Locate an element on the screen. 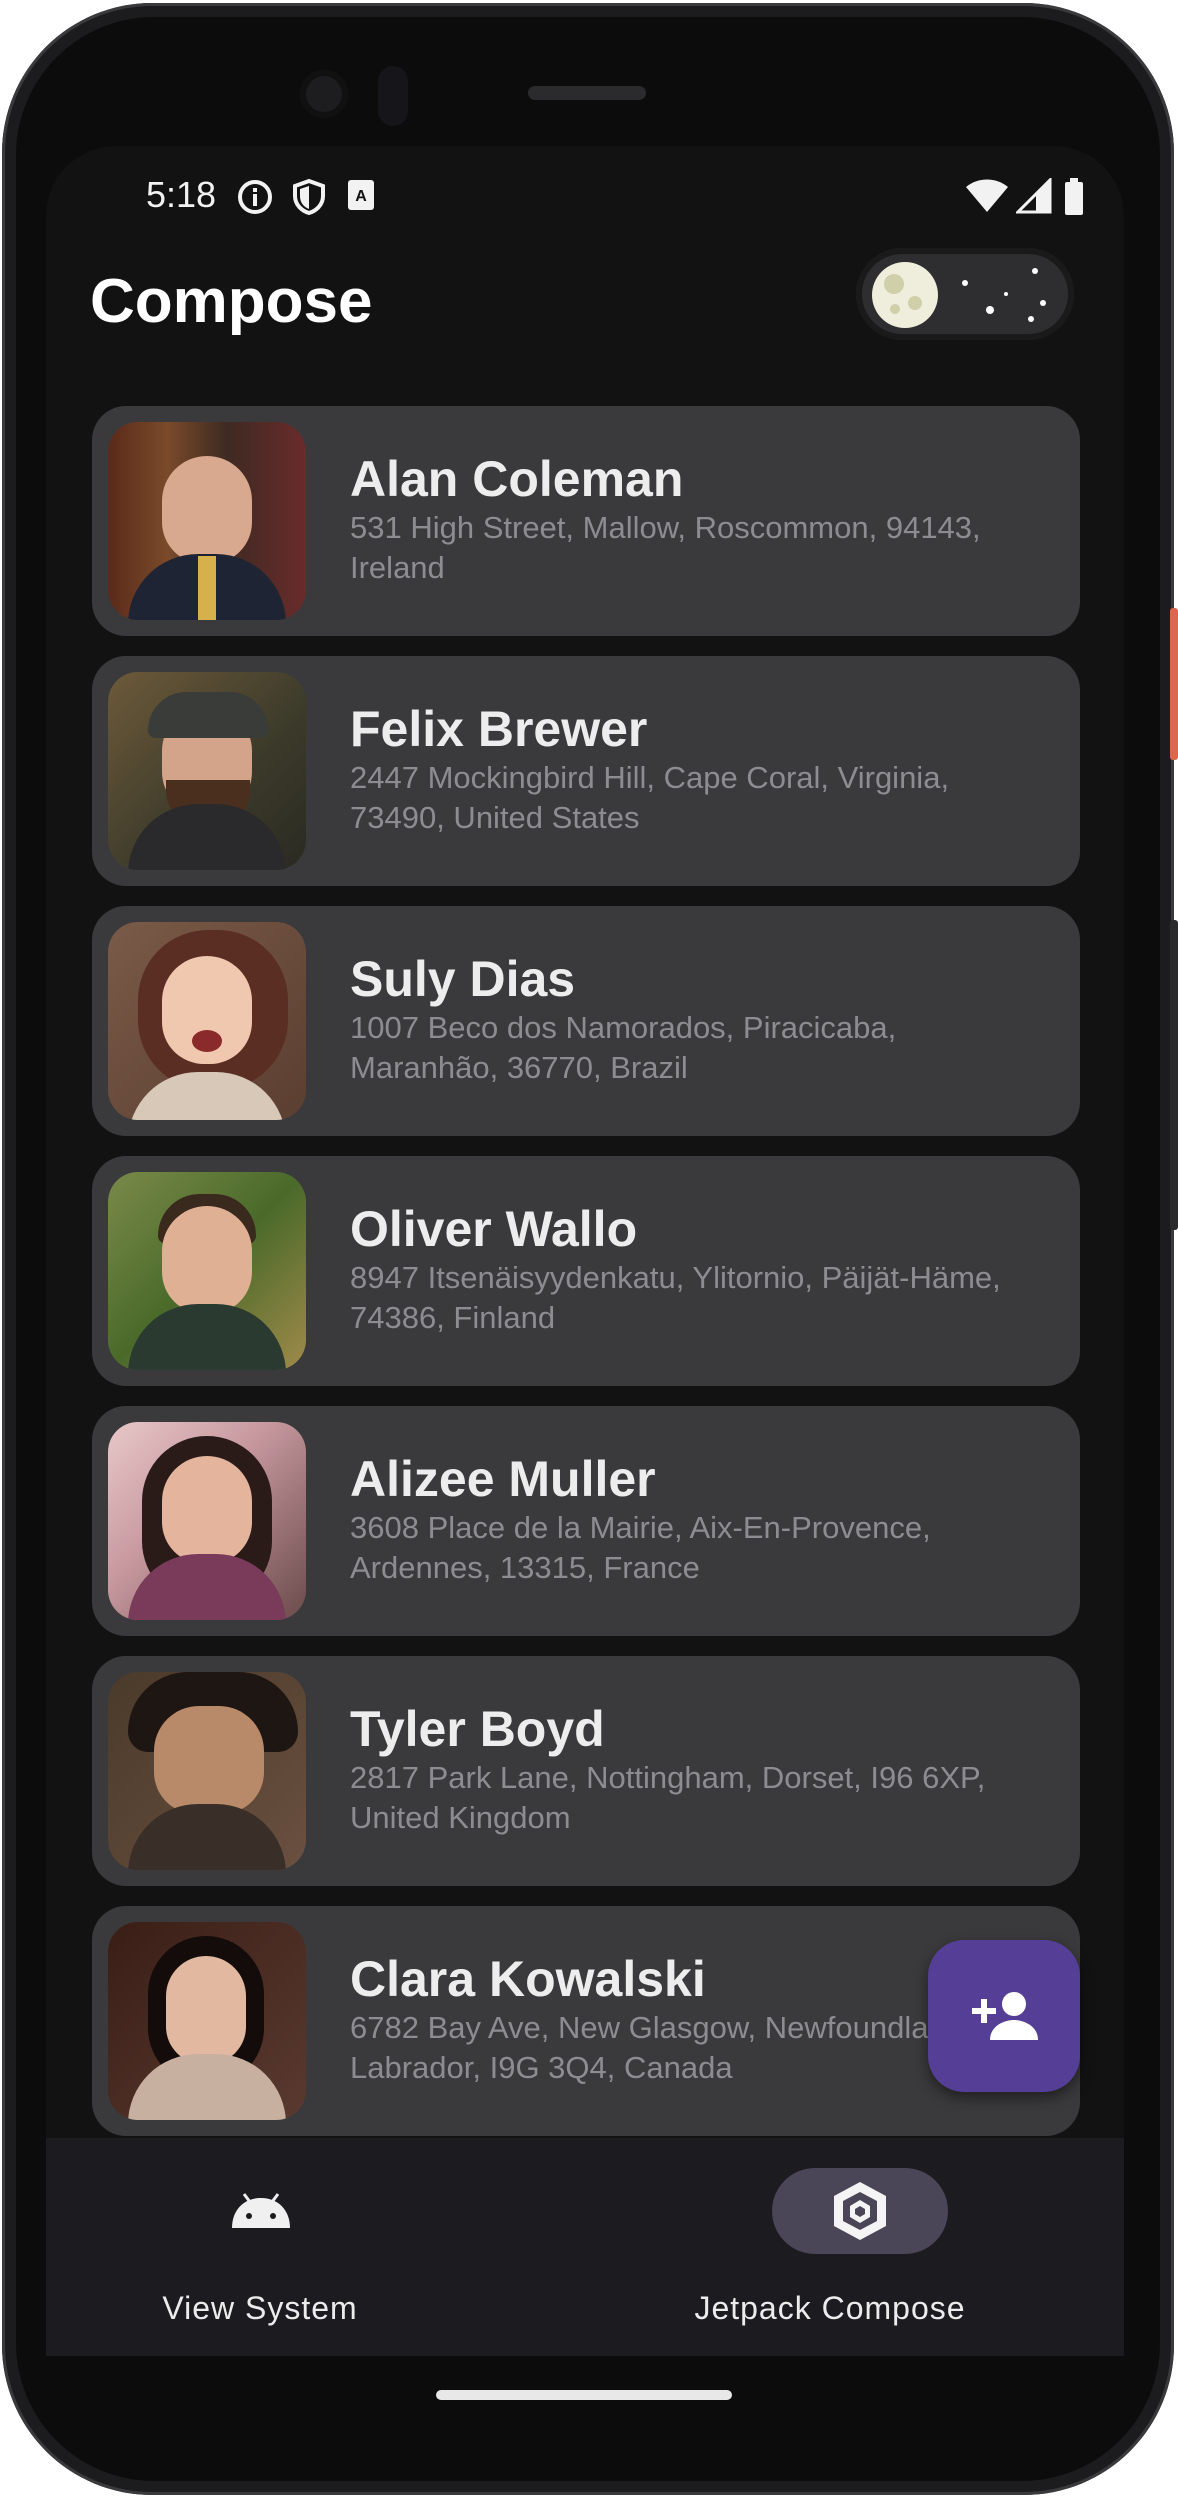 Image resolution: width=1178 pixels, height=2498 pixels. nav-item-view-system: View System is located at coordinates (260, 2248).